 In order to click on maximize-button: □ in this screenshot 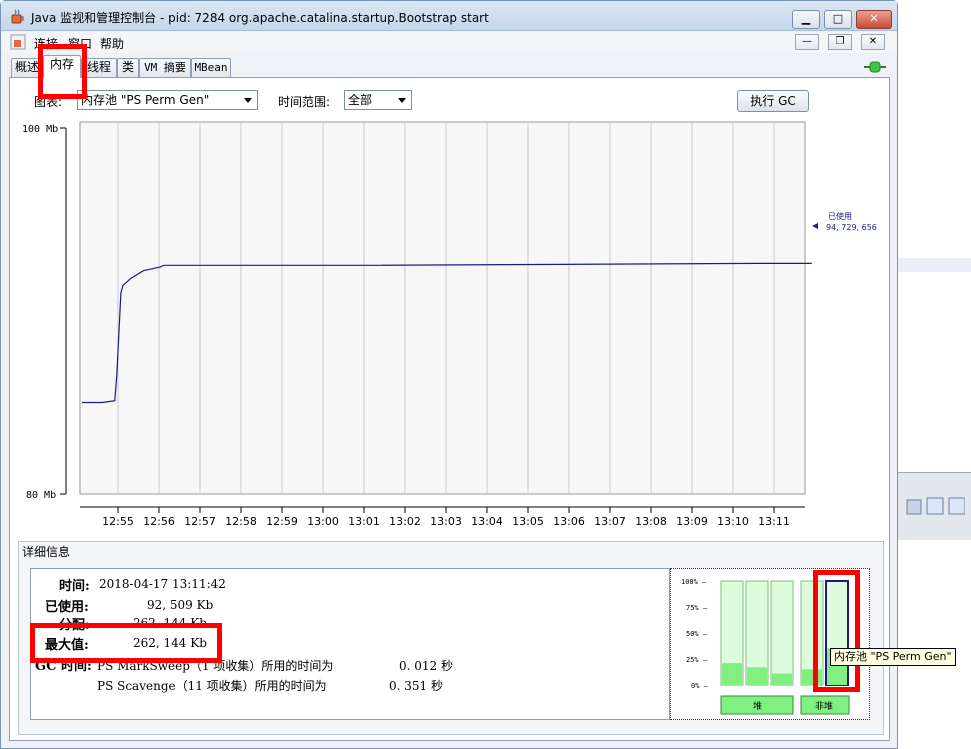, I will do `click(838, 19)`.